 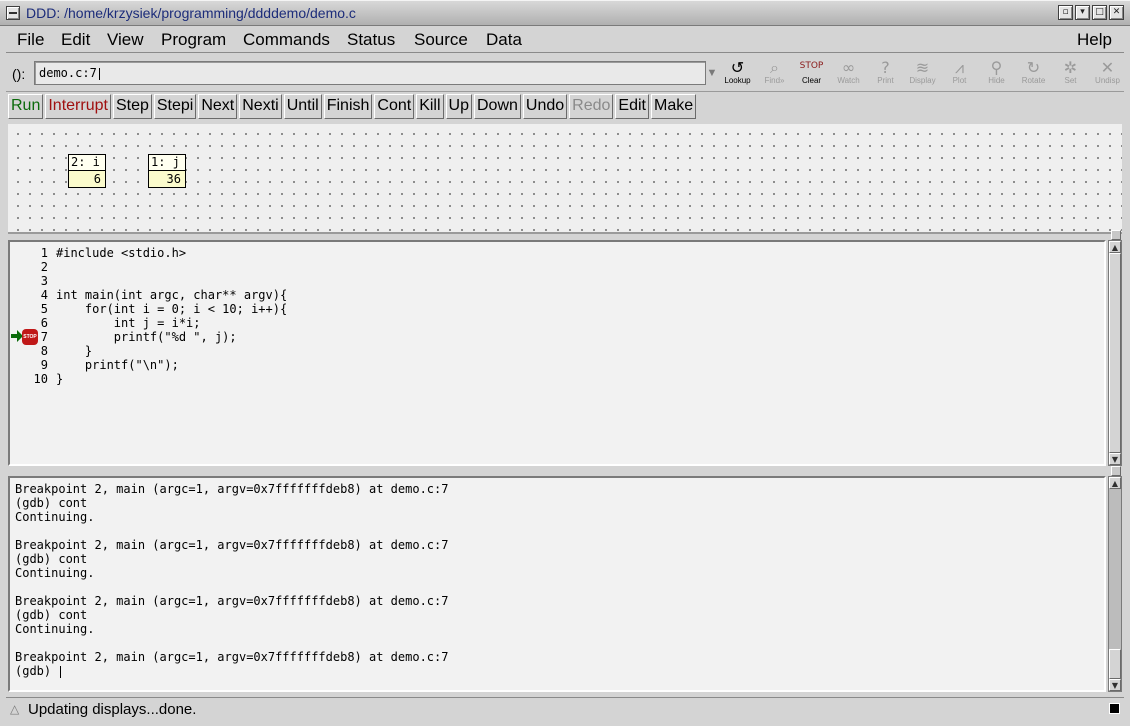 I want to click on set-button: ✲ Set, so click(x=1070, y=73).